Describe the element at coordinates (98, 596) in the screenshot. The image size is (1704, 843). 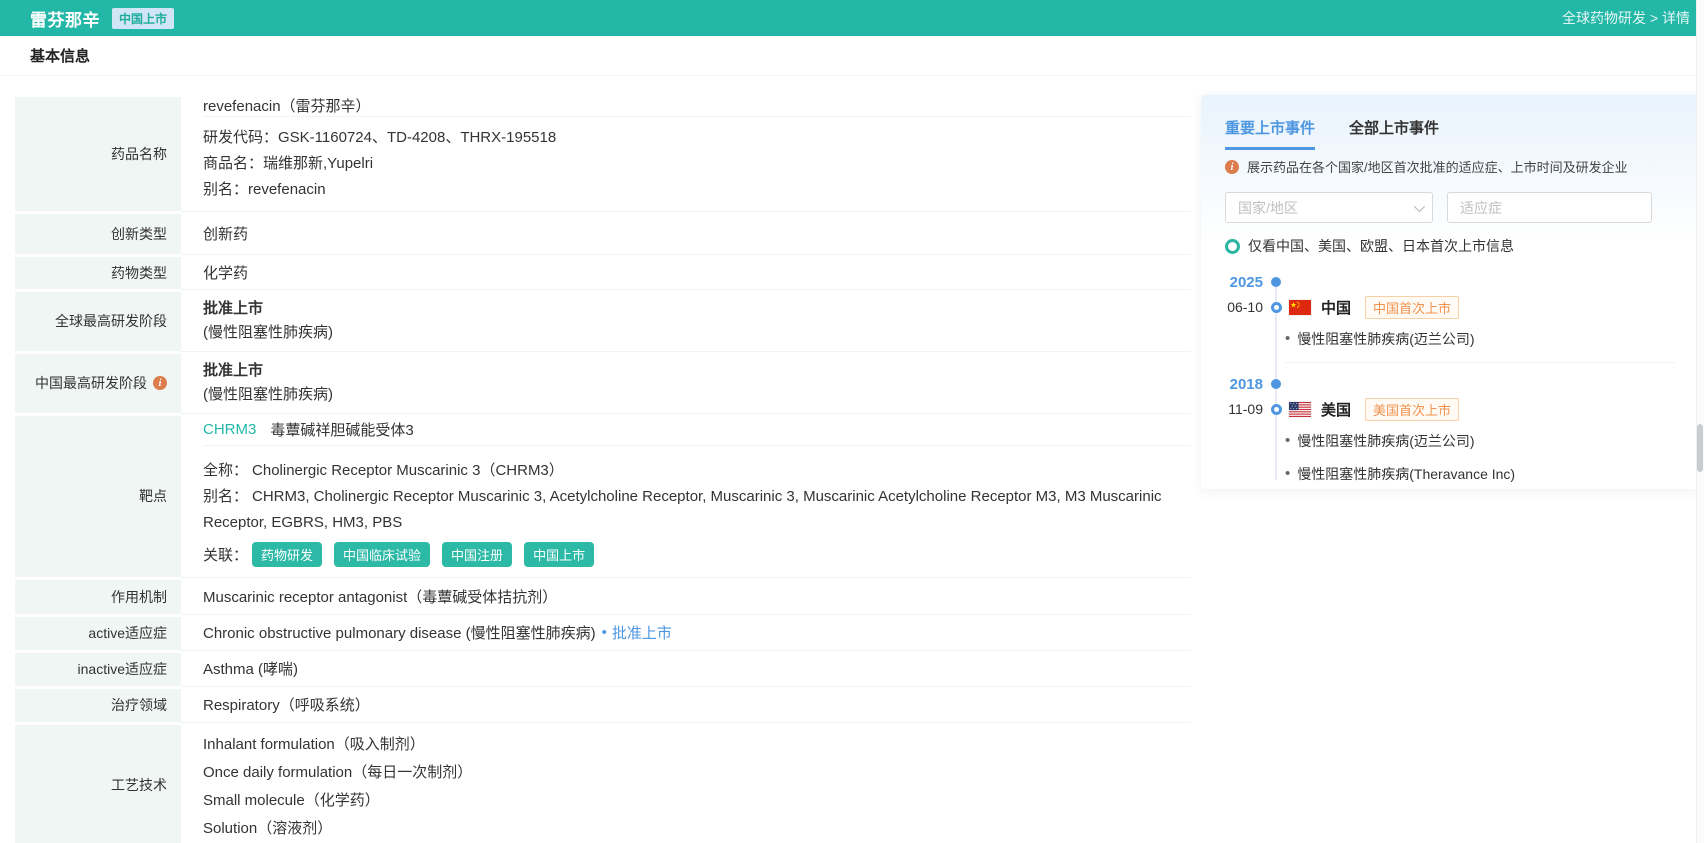
I see `row-label: 作用机制` at that location.